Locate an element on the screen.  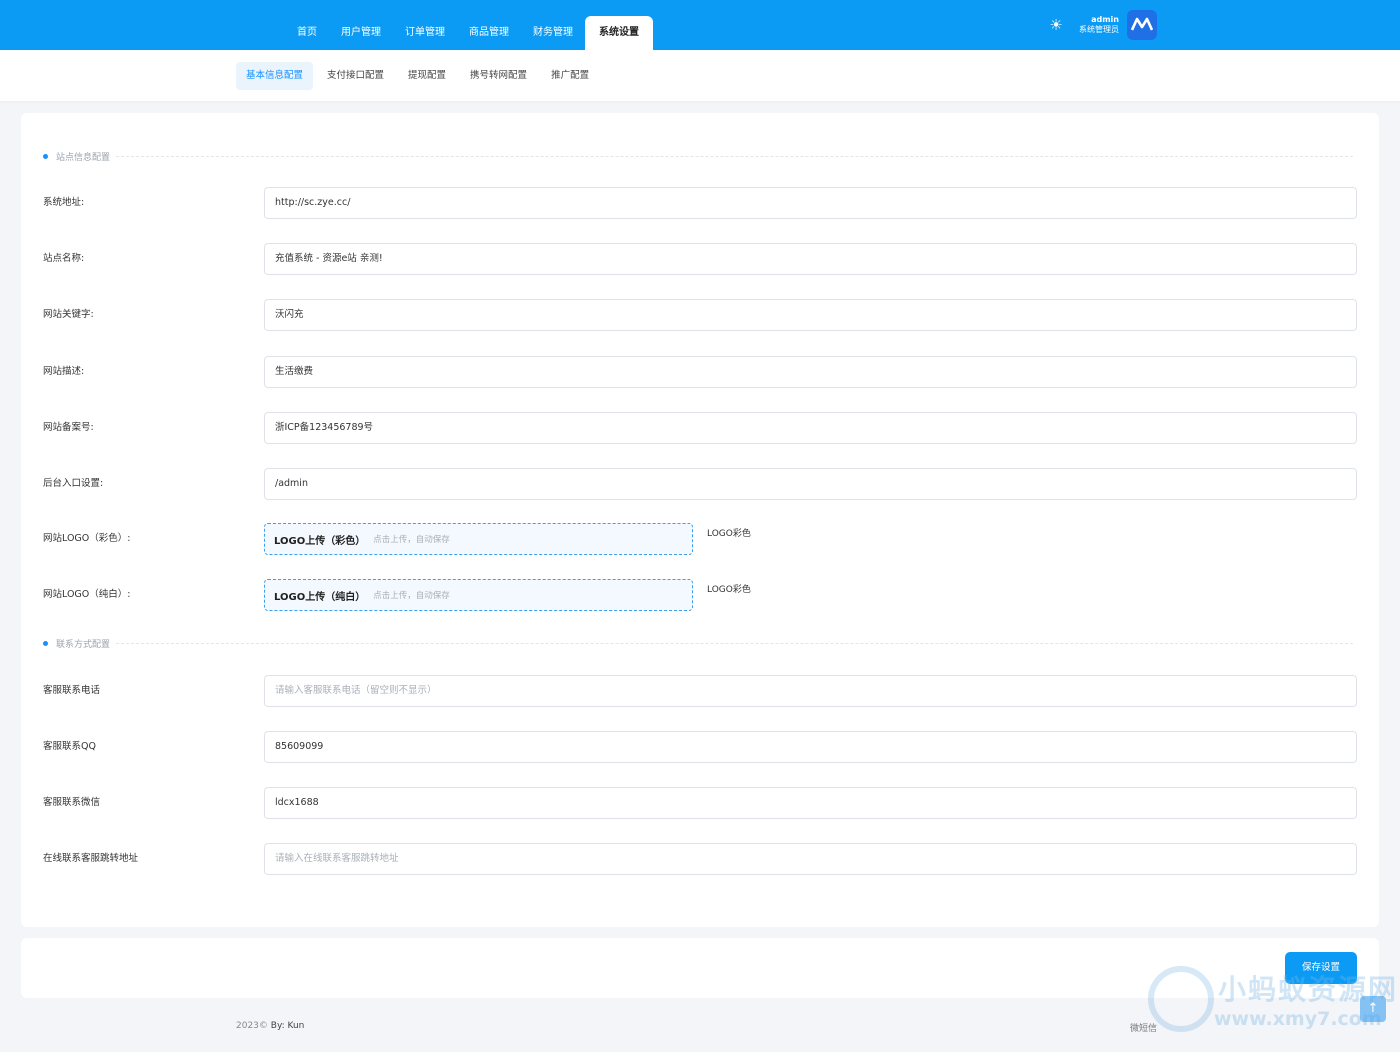
back-to-top-button: ↑ is located at coordinates (1373, 1009).